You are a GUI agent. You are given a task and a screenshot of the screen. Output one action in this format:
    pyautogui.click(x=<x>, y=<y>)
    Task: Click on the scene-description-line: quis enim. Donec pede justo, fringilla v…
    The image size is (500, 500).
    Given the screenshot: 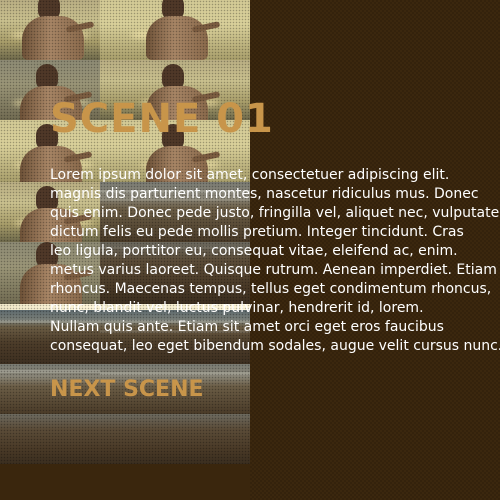 What is the action you would take?
    pyautogui.click(x=275, y=213)
    